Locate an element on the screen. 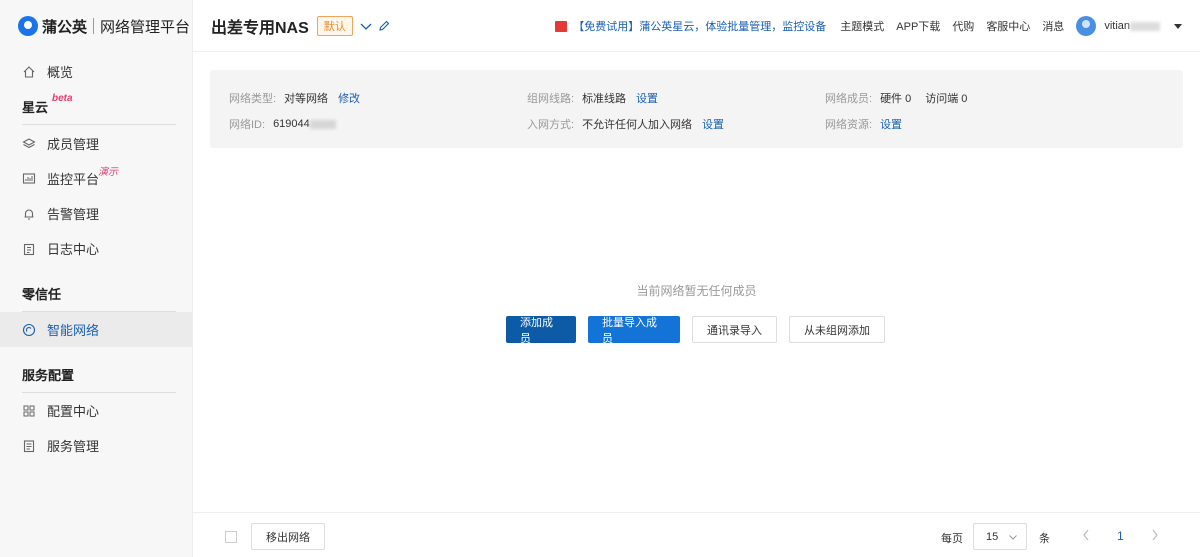  sidebar-item-label: 日志中心 is located at coordinates (73, 249).